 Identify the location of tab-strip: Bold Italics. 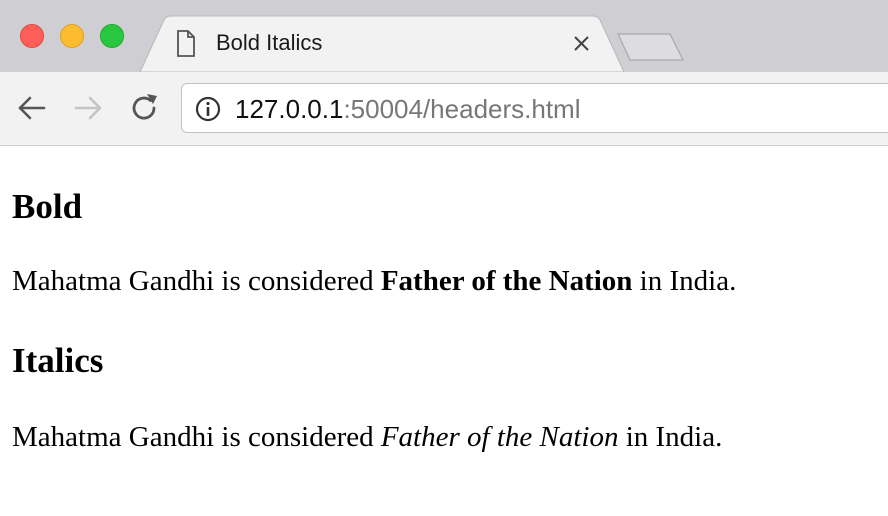
(444, 36).